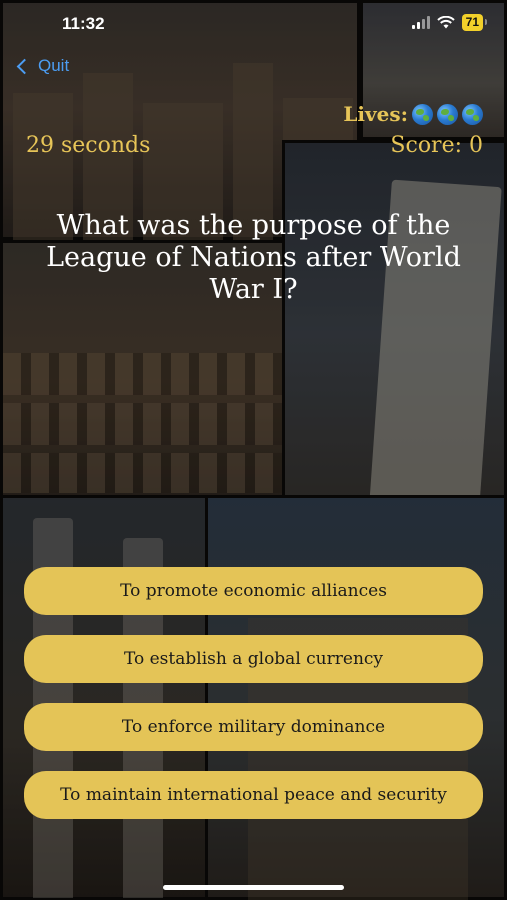  What do you see at coordinates (375, 114) in the screenshot?
I see `lives-label: Lives:` at bounding box center [375, 114].